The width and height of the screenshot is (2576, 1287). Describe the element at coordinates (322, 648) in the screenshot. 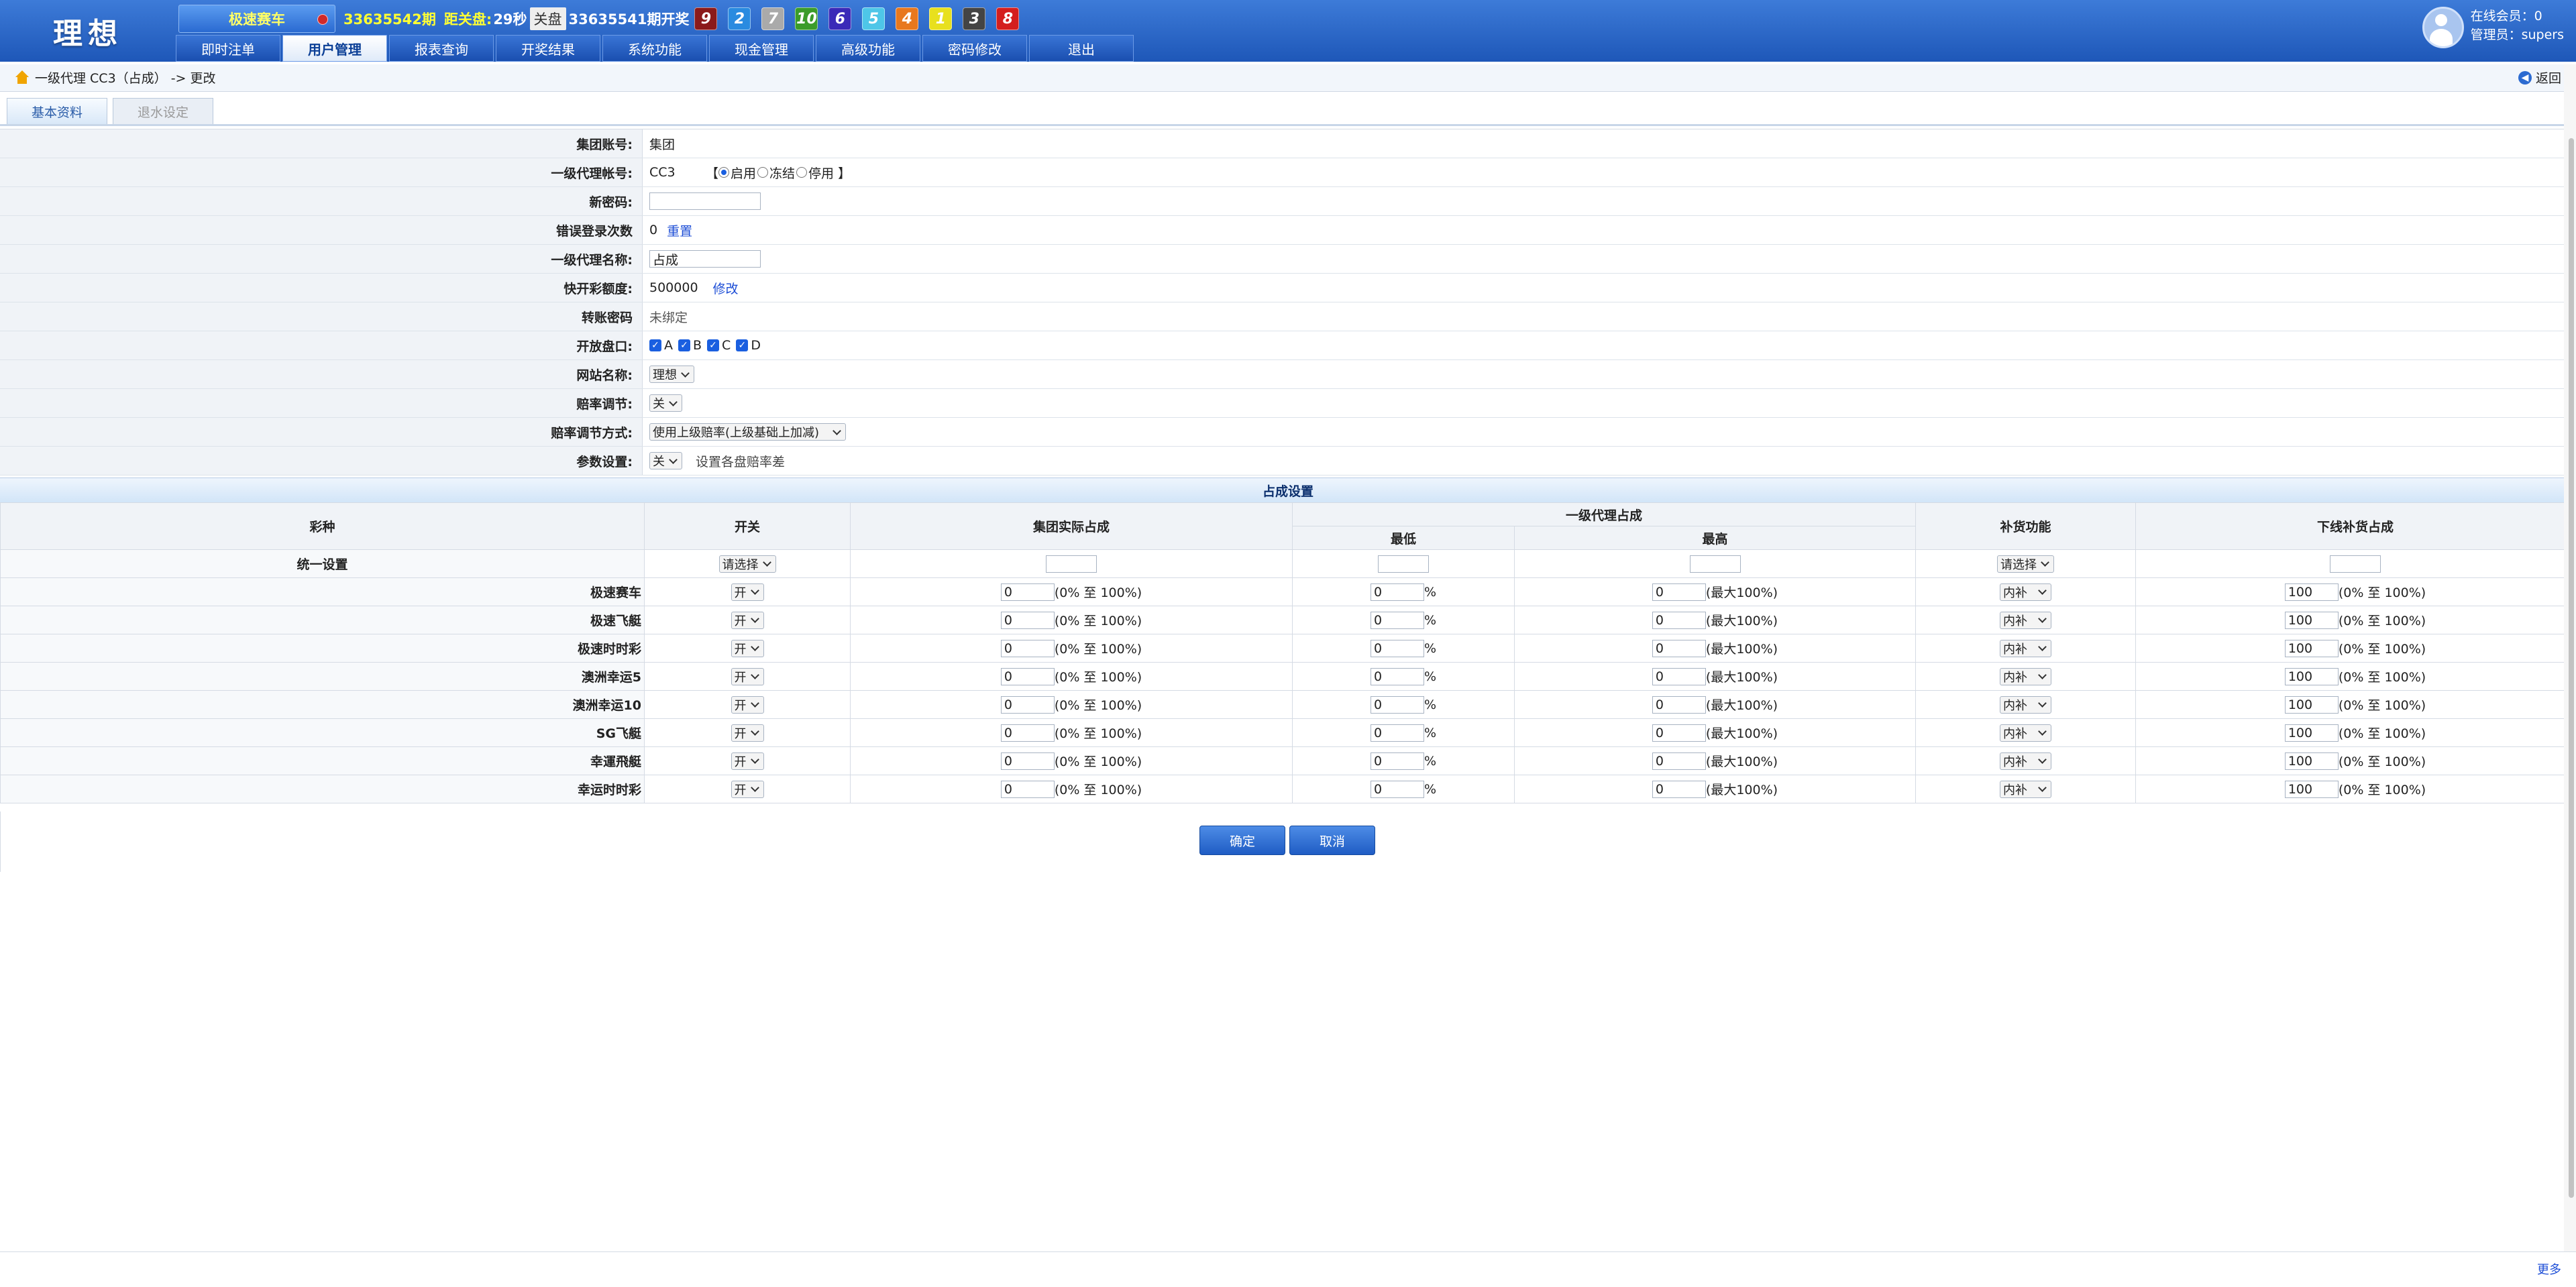

I see `lottery-name: 极速时时彩` at that location.